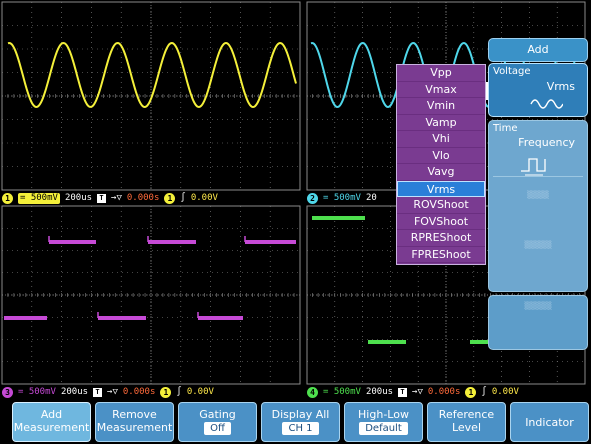  Describe the element at coordinates (441, 222) in the screenshot. I see `menu-item-fovshoot: FOVShoot` at that location.